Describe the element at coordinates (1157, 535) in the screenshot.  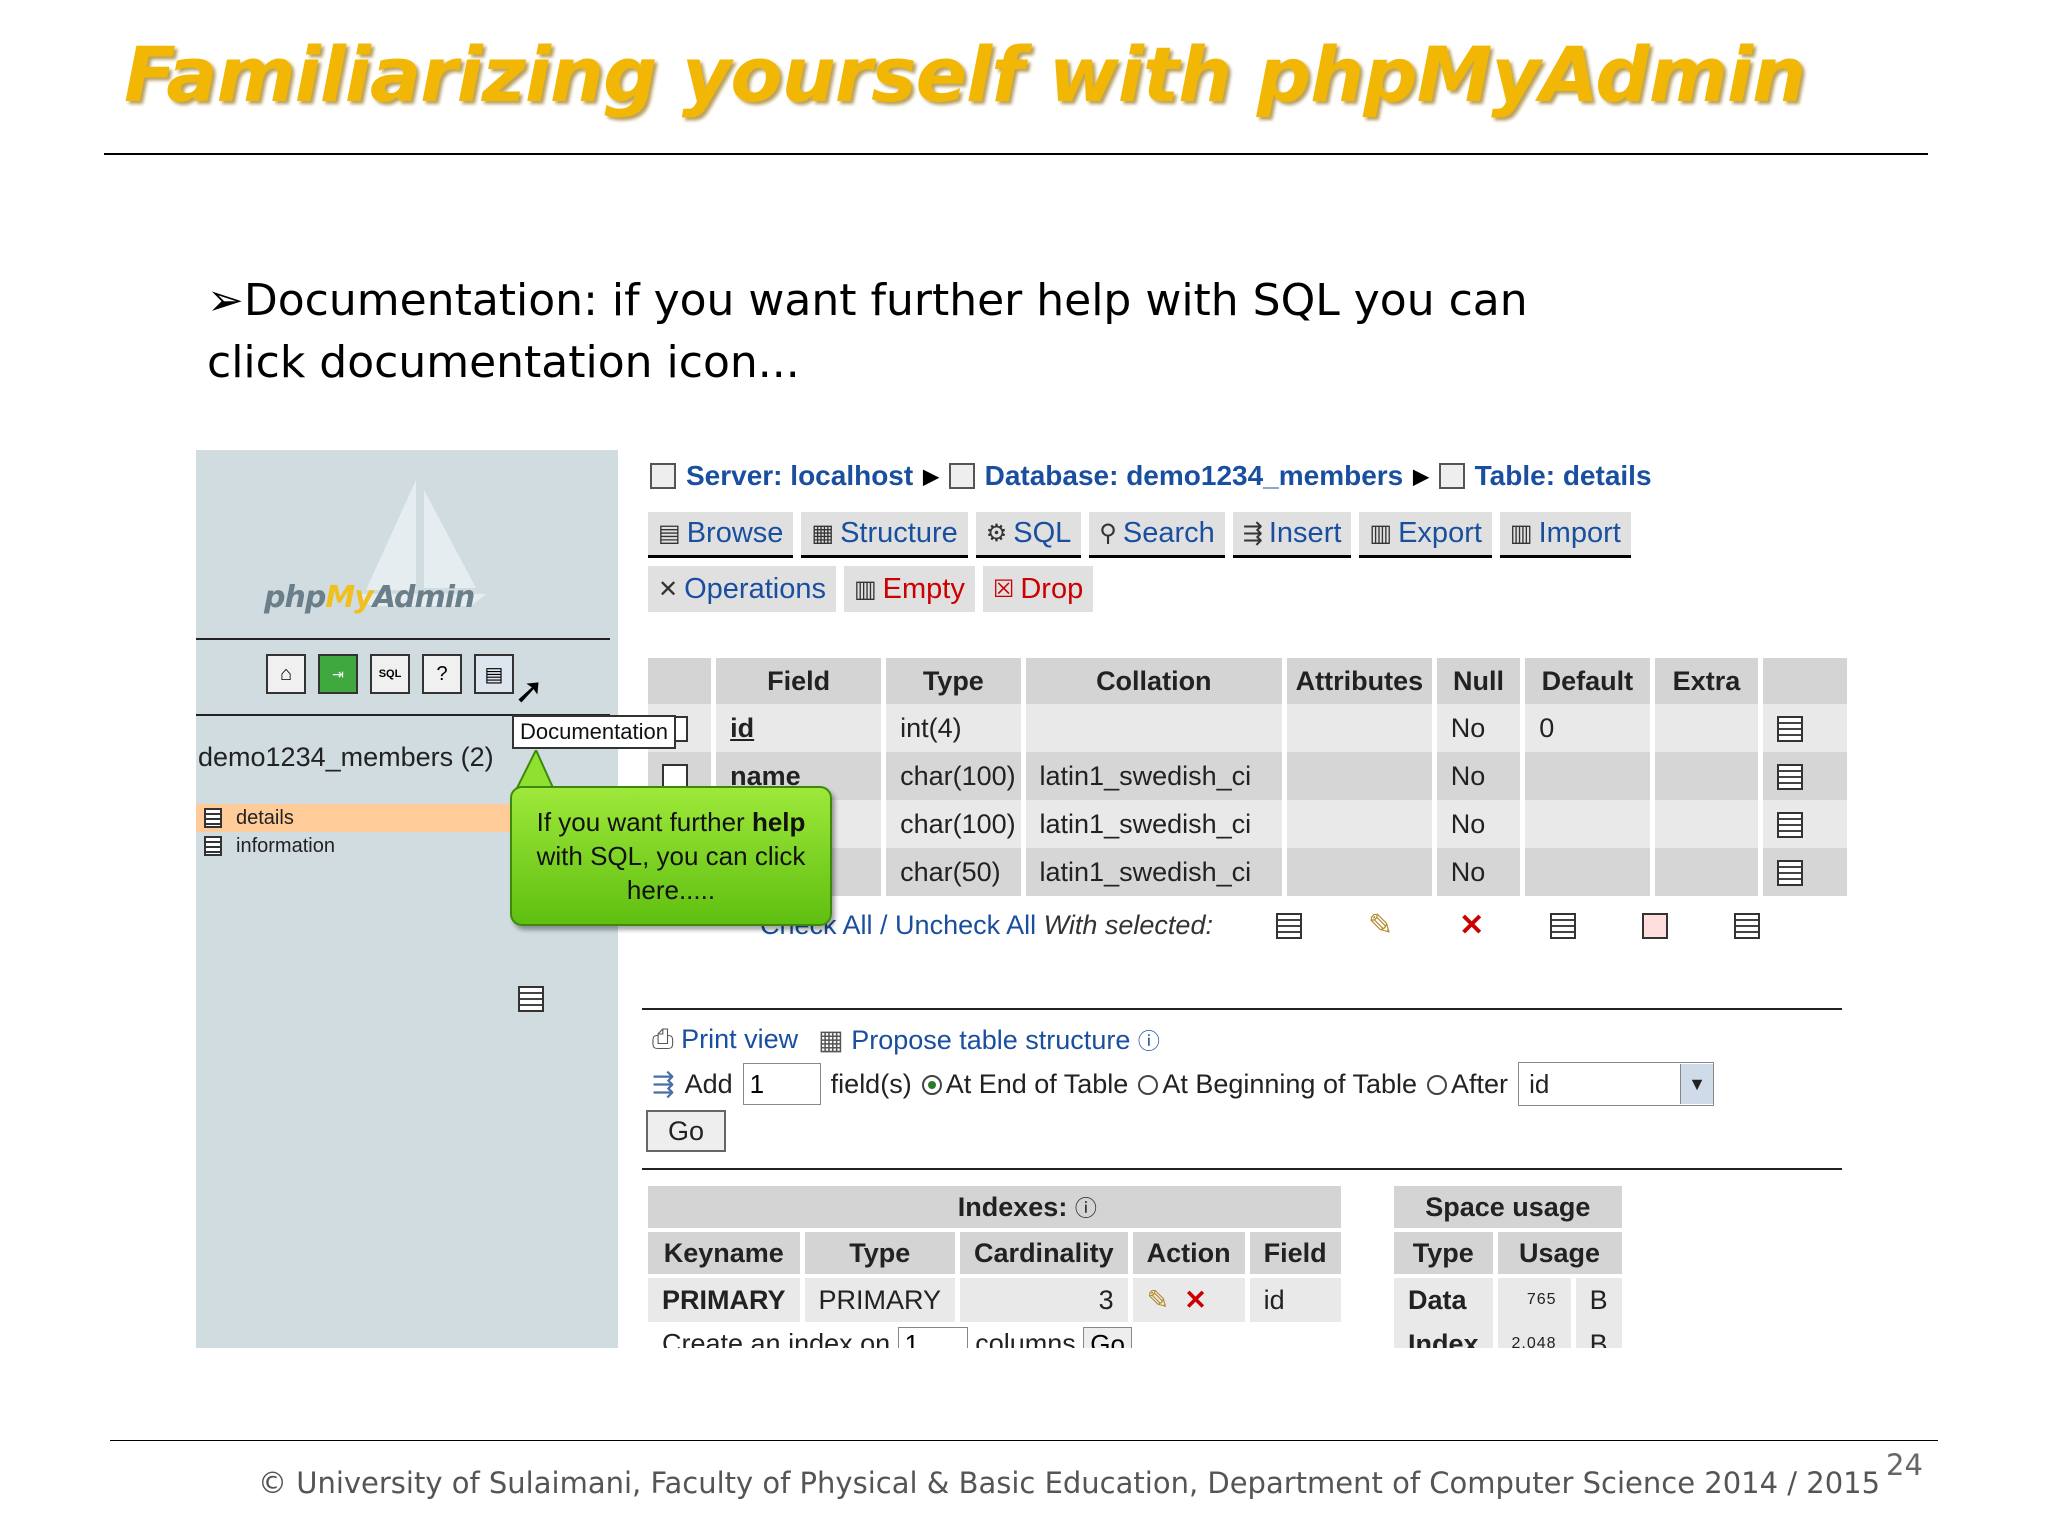
I see `tab-search: ⚲ Search` at that location.